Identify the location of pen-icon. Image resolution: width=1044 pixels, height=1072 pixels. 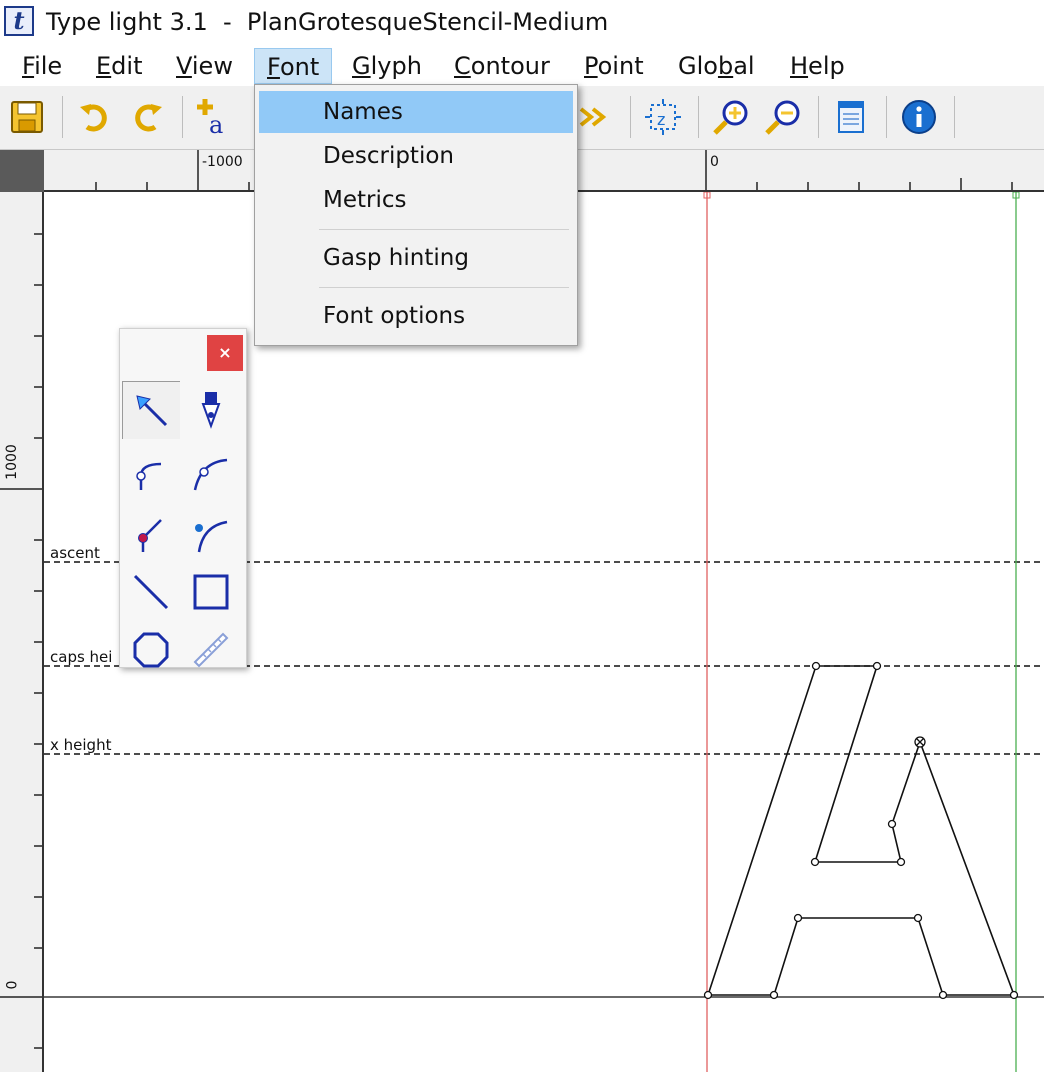
(211, 410).